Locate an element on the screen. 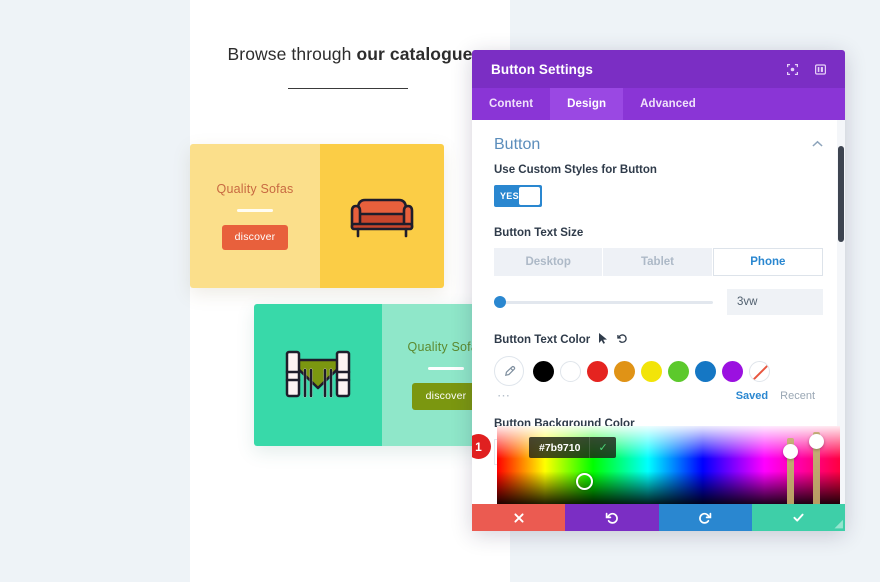 The width and height of the screenshot is (880, 582). mouse-pointer-icon is located at coordinates (603, 340).